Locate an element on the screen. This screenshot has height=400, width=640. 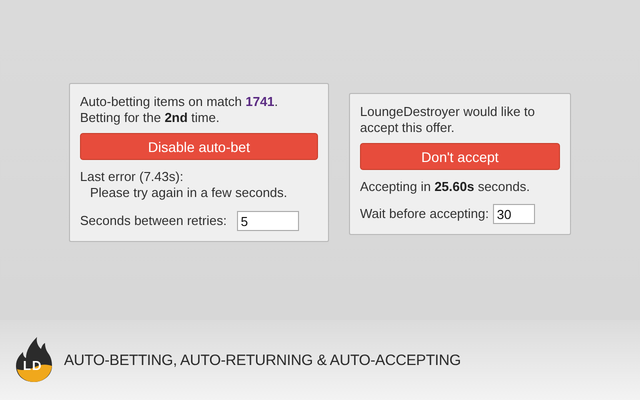
input-field: 5 is located at coordinates (267, 221).